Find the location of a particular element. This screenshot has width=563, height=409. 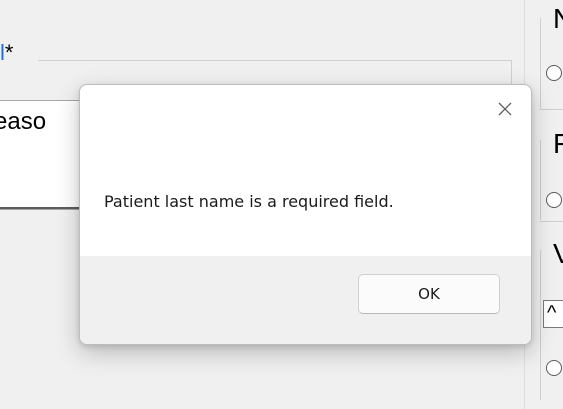

collapse-toggle: ^ is located at coordinates (553, 314).